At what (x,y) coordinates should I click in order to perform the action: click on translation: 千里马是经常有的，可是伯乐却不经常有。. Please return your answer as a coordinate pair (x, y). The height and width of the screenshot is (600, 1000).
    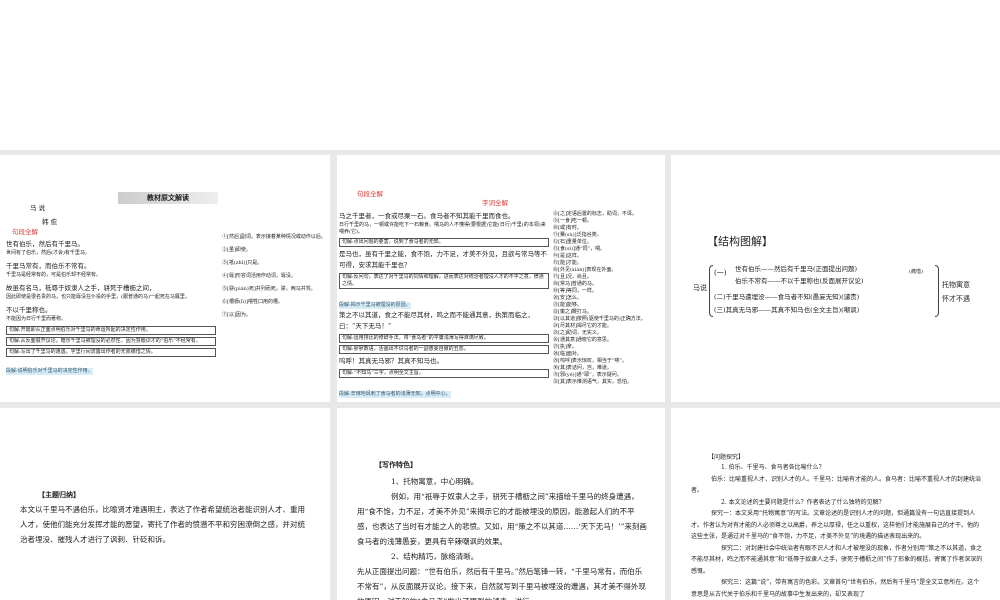
    Looking at the image, I should click on (54, 275).